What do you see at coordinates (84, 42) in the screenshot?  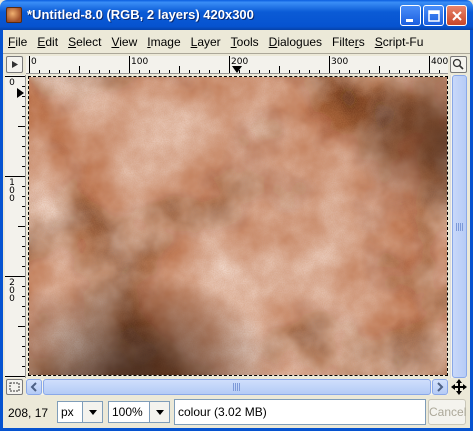 I see `menu-select: Select` at bounding box center [84, 42].